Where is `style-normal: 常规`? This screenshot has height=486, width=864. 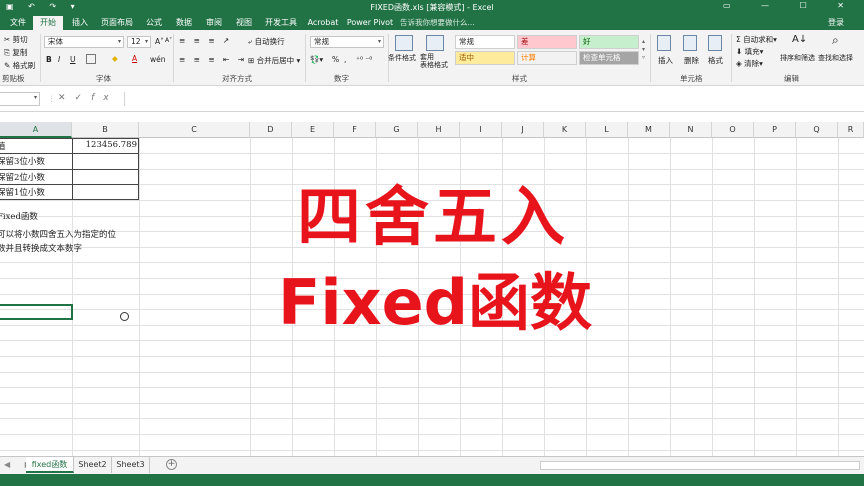
style-normal: 常规 is located at coordinates (485, 42).